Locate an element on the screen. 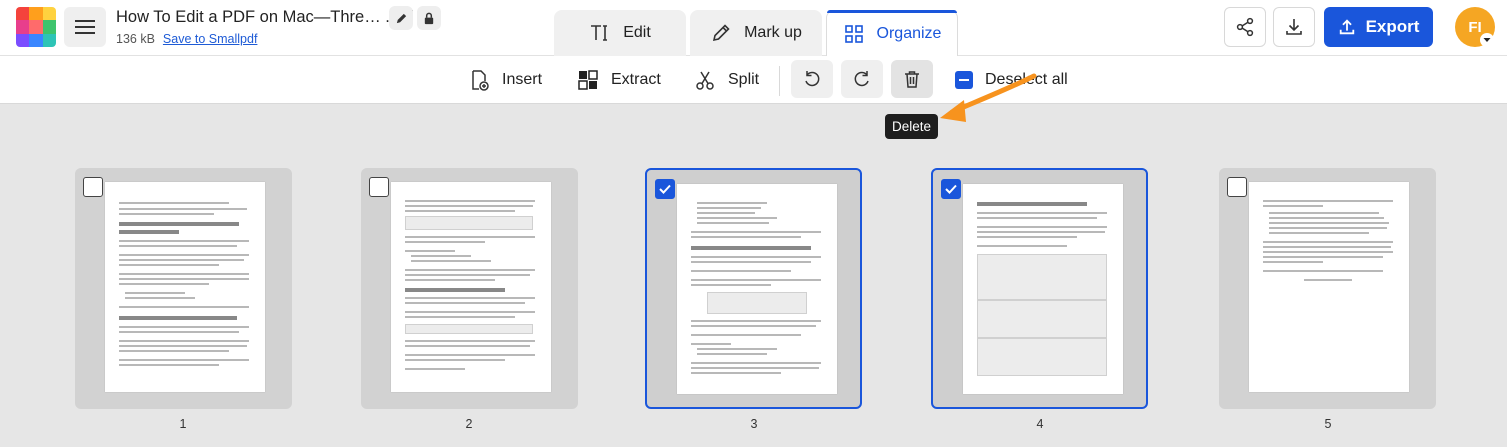 Image resolution: width=1507 pixels, height=447 pixels. extract-label: Extract is located at coordinates (636, 79).